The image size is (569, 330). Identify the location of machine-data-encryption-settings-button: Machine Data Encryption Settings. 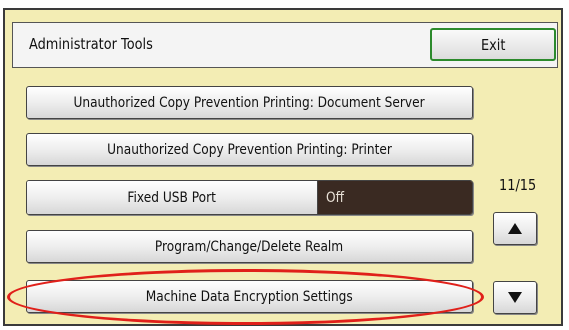
(249, 296).